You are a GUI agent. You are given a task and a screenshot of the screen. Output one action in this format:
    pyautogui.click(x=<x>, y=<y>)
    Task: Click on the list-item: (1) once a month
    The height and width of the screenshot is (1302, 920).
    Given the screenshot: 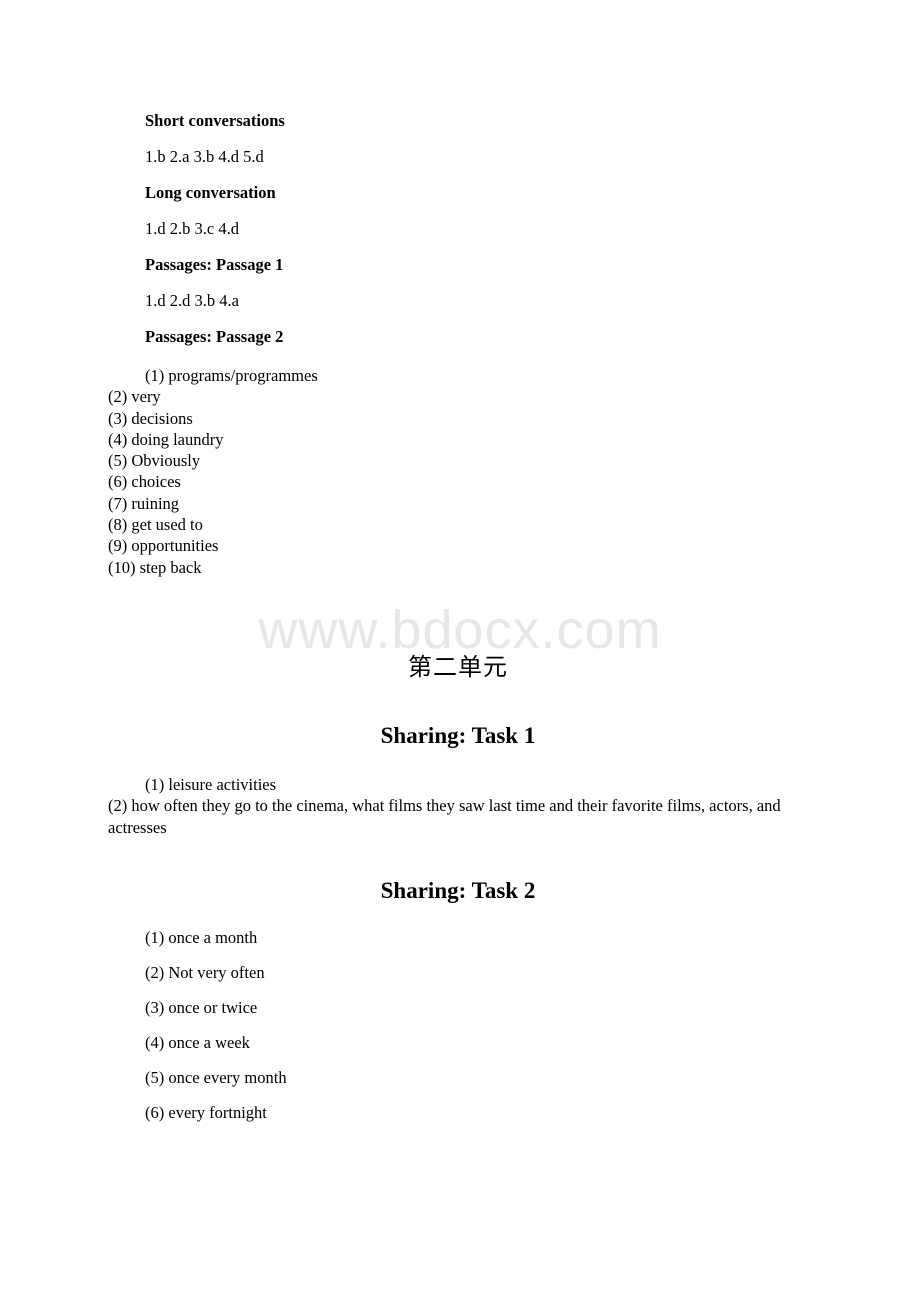 What is the action you would take?
    pyautogui.click(x=201, y=938)
    